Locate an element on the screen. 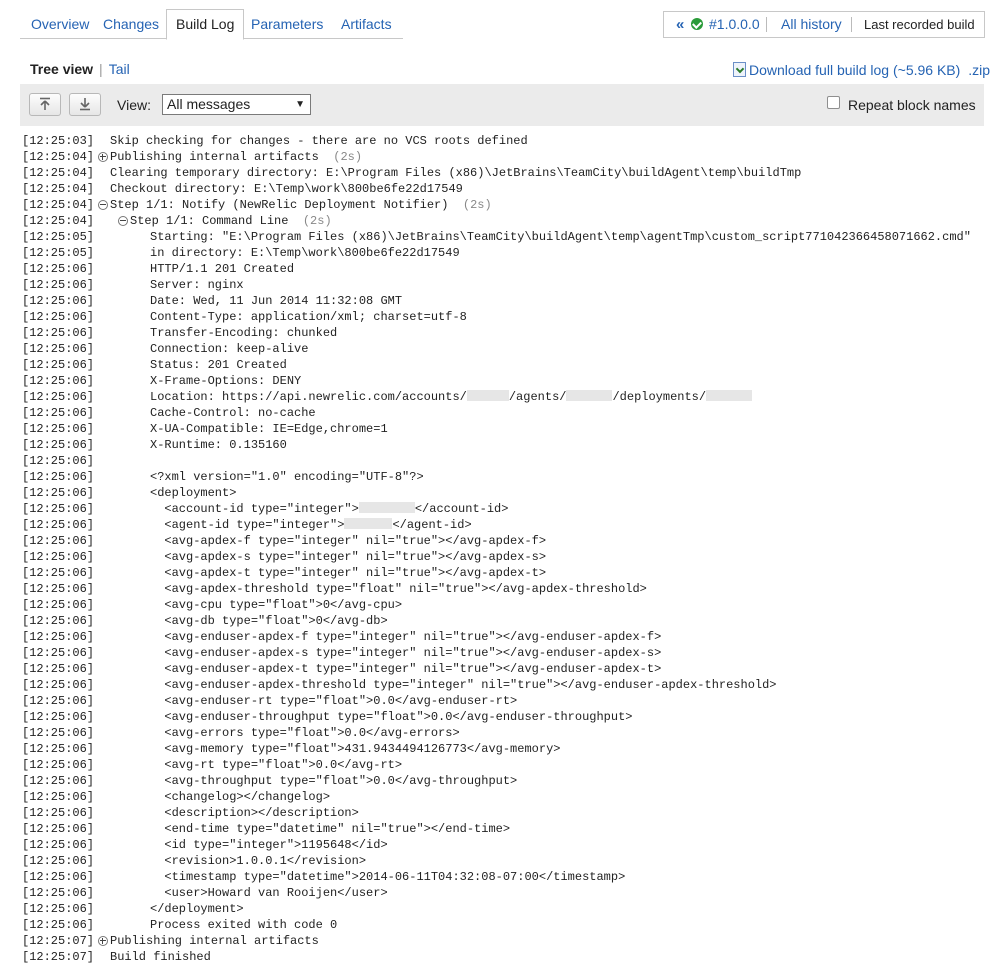 The image size is (991, 971). last-recorded-build-label: Last recorded build is located at coordinates (919, 24).